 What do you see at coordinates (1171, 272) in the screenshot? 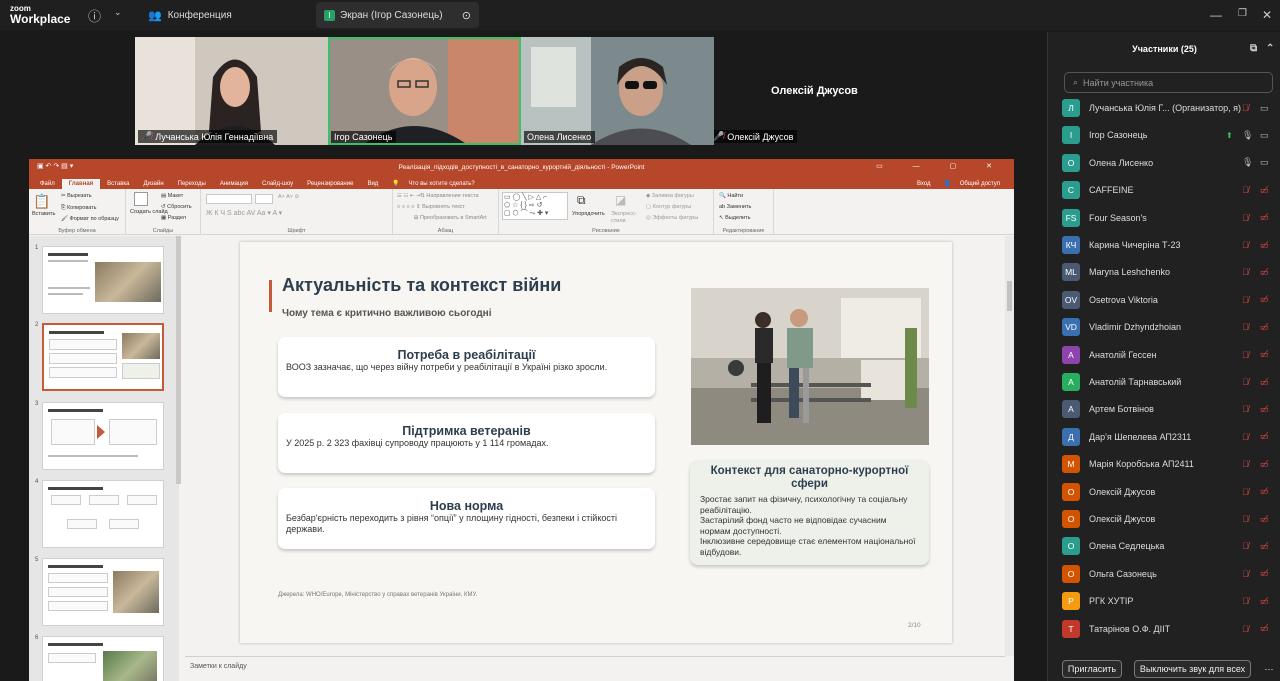
I see `participant-row: ML Maryna Leshchenko 🎙̸ ▭̸` at bounding box center [1171, 272].